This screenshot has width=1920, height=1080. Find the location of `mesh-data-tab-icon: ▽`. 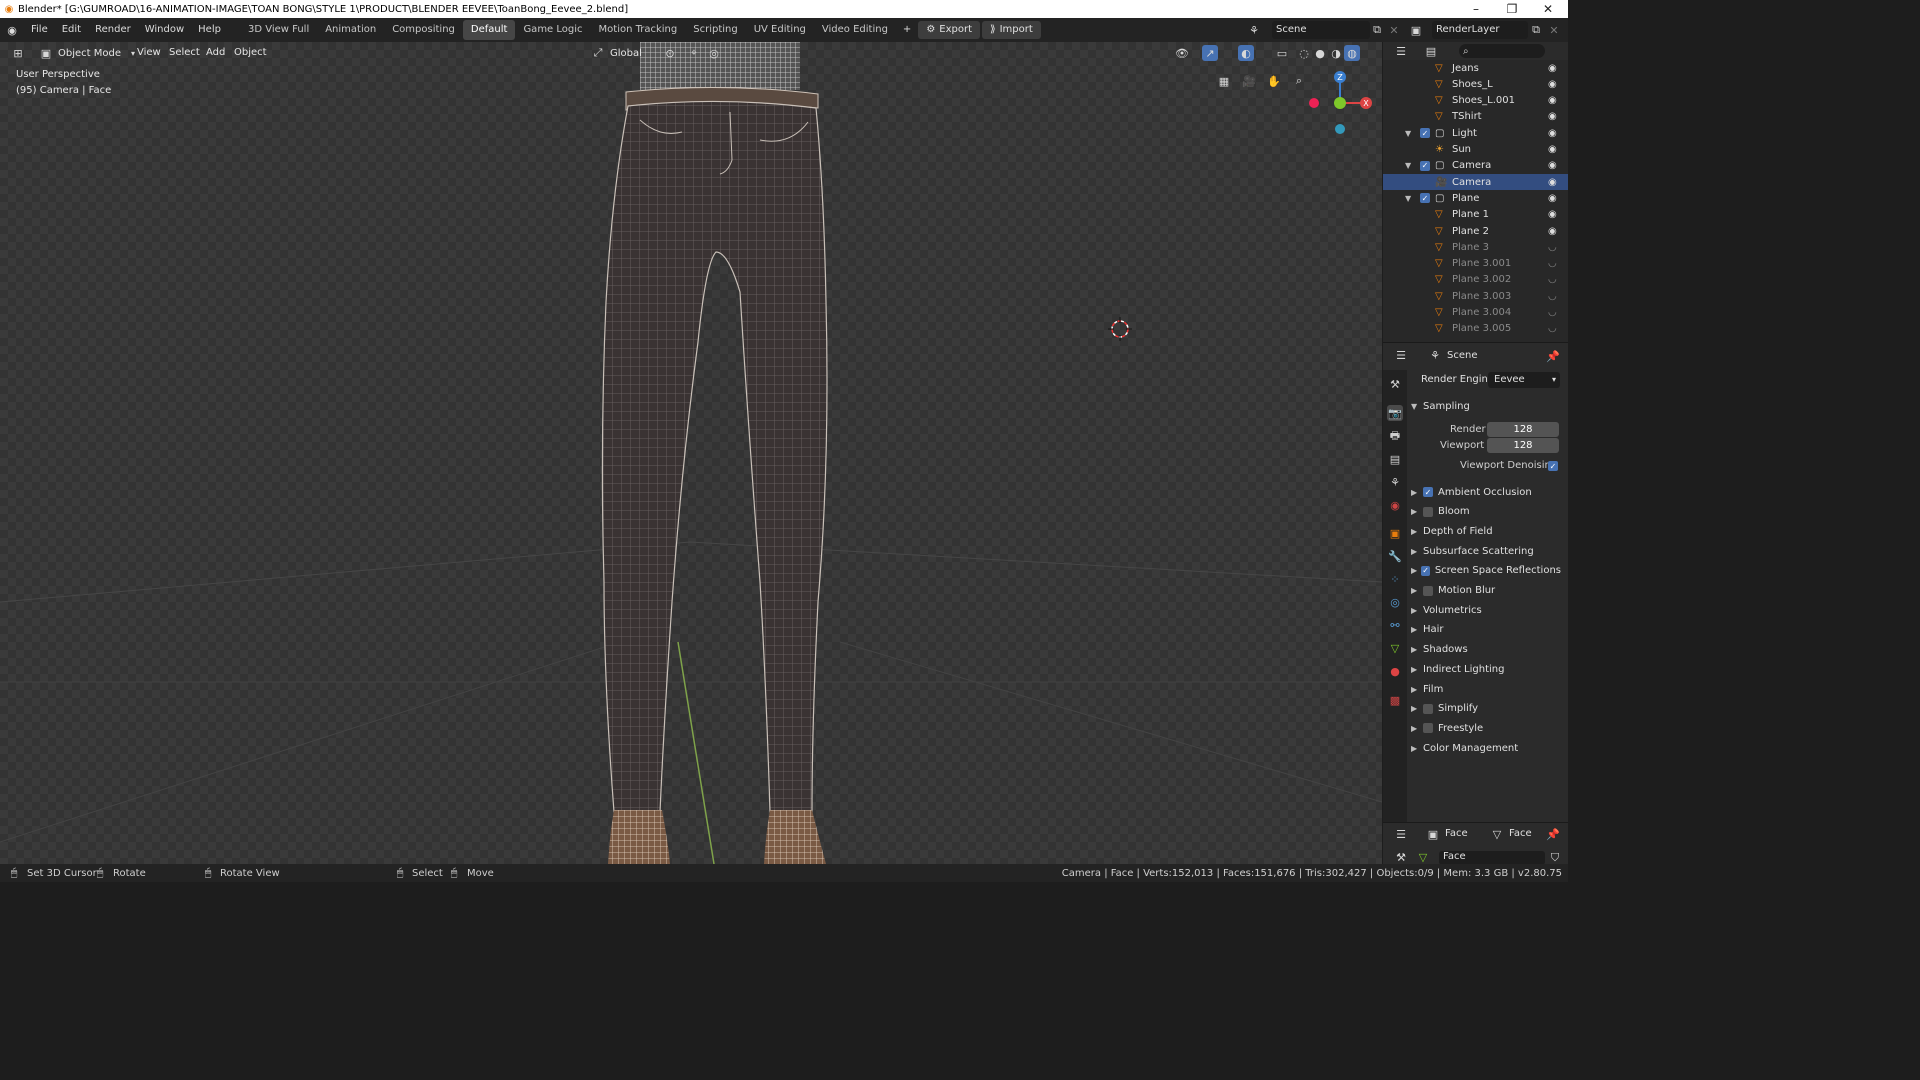

mesh-data-tab-icon: ▽ is located at coordinates (1395, 648).